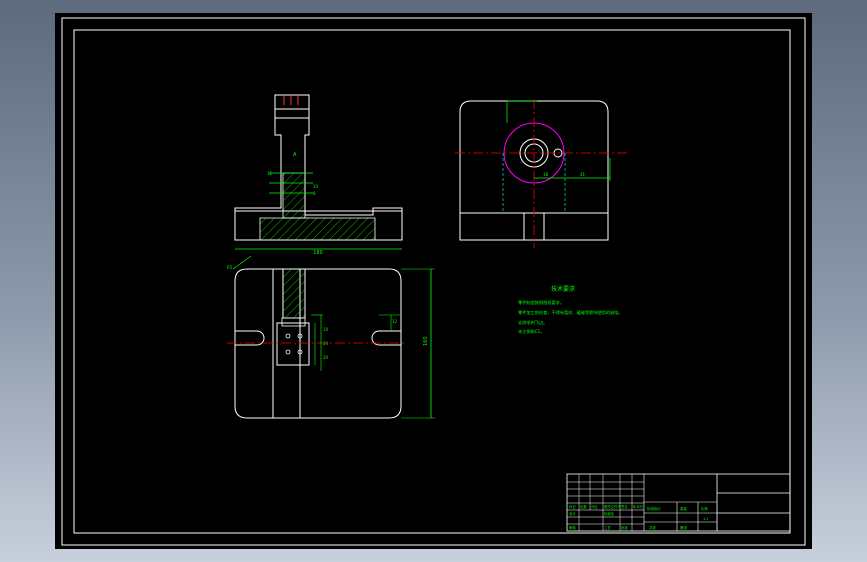 The height and width of the screenshot is (562, 867). I want to click on svg-text: 设计, so click(572, 513).